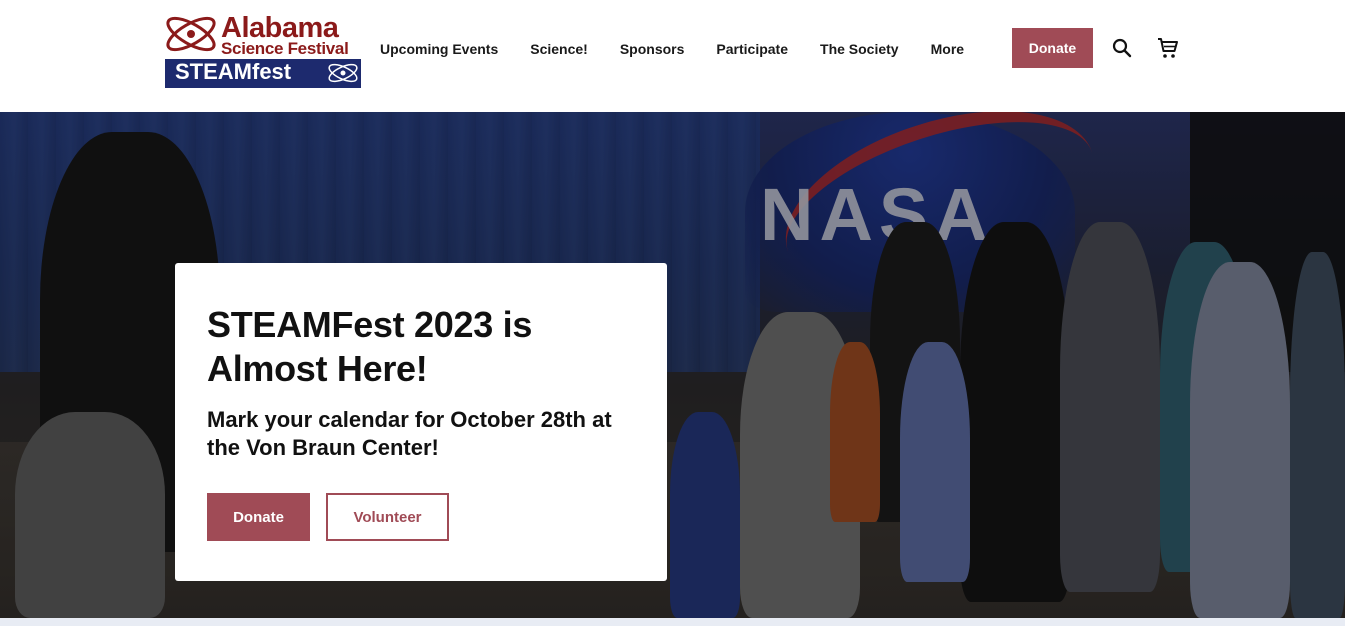  What do you see at coordinates (1052, 48) in the screenshot?
I see `header-donate-button: Donate` at bounding box center [1052, 48].